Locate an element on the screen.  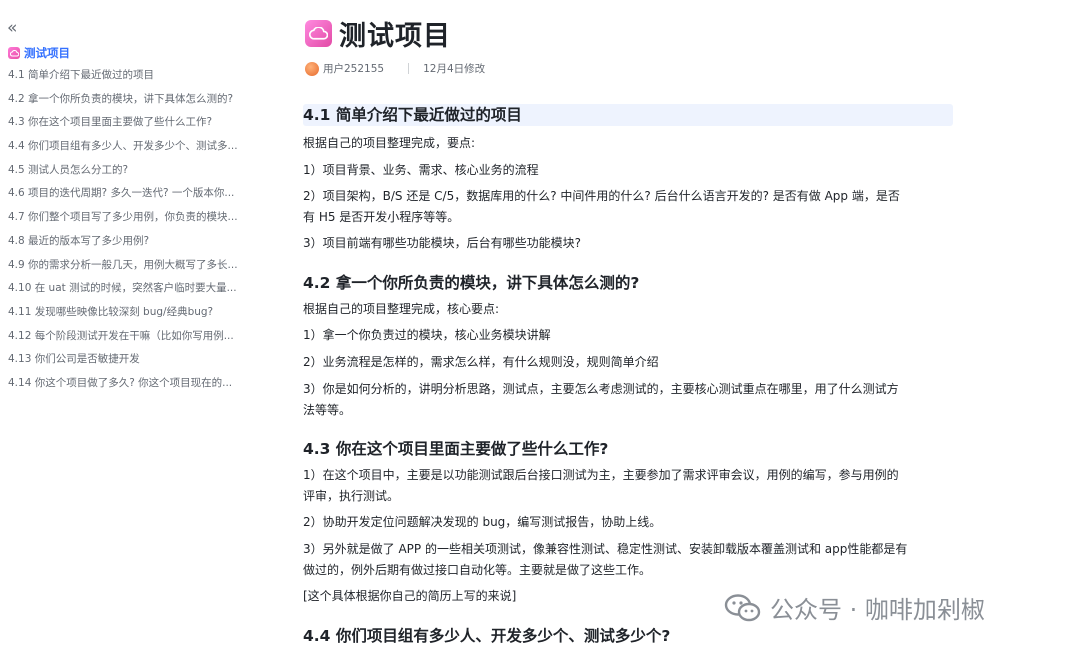
paragraph: 1）拿一个你负责过的模块，核心业务模块讲解 is located at coordinates (427, 335).